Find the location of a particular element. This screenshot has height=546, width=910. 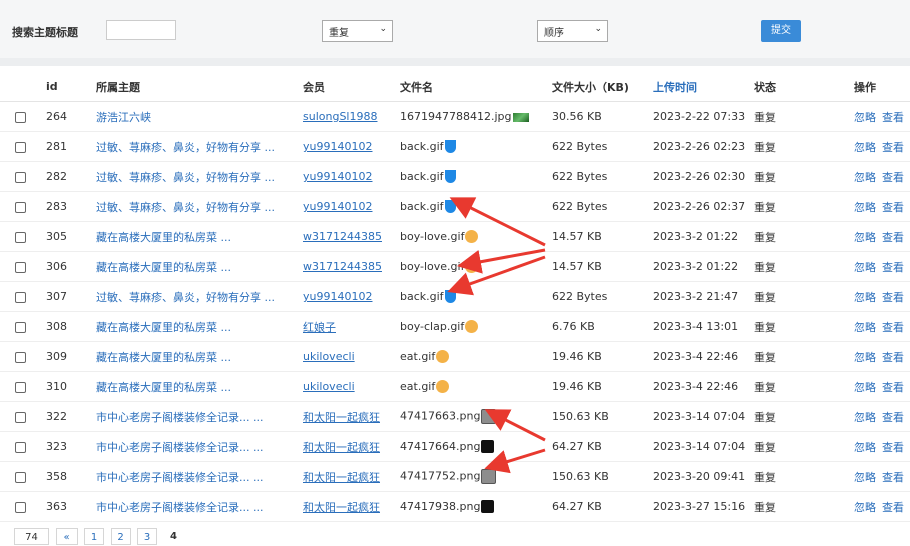

row-upload-time: 2023-2-26 02:23 is located at coordinates (703, 146).